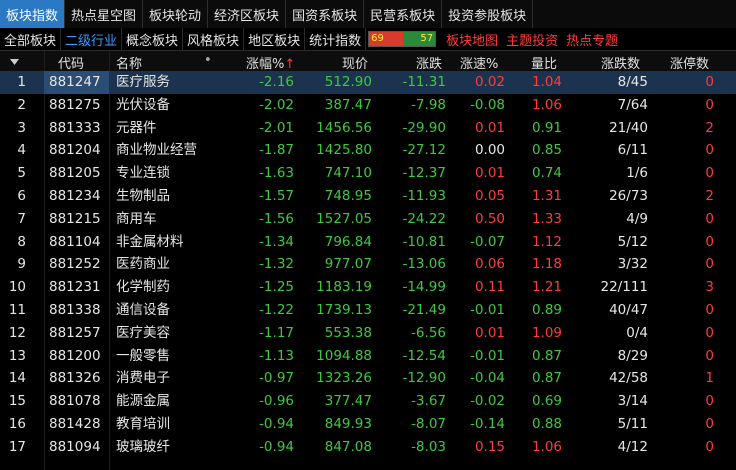 The width and height of the screenshot is (736, 470). What do you see at coordinates (632, 446) in the screenshot?
I see `up-down-count: 4/12` at bounding box center [632, 446].